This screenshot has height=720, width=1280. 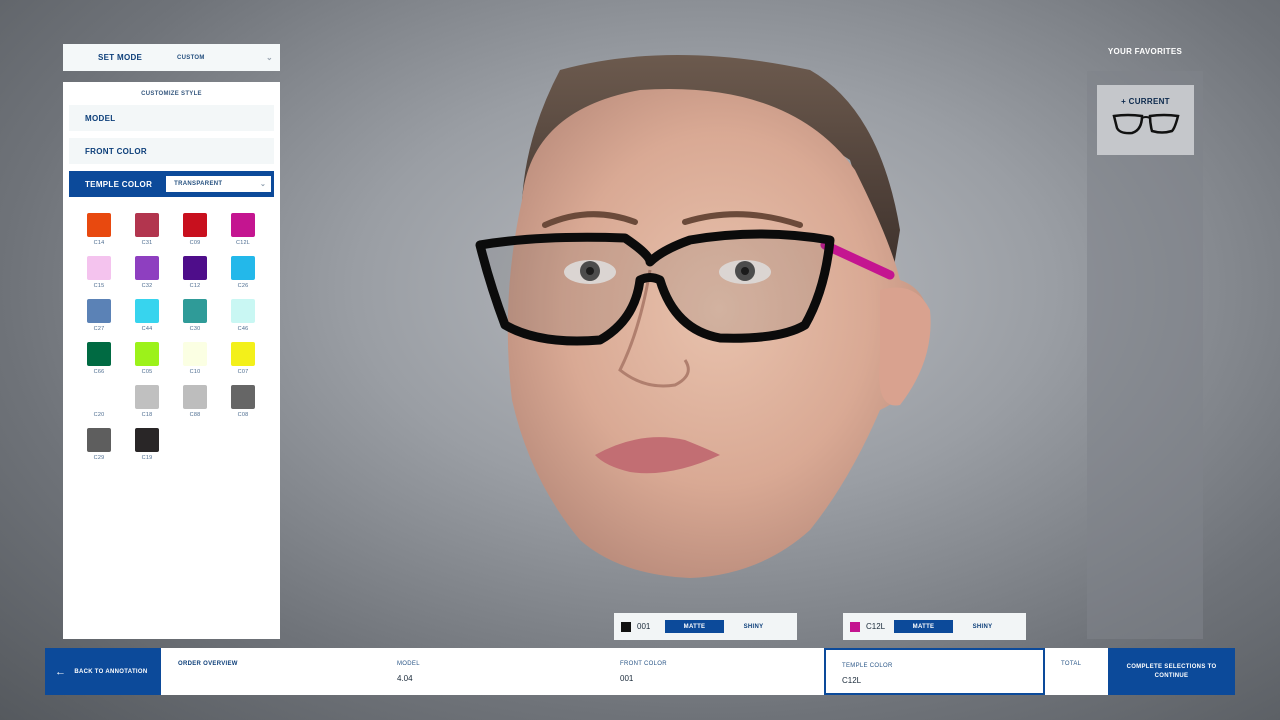 What do you see at coordinates (195, 286) in the screenshot?
I see `swatch-code: C12` at bounding box center [195, 286].